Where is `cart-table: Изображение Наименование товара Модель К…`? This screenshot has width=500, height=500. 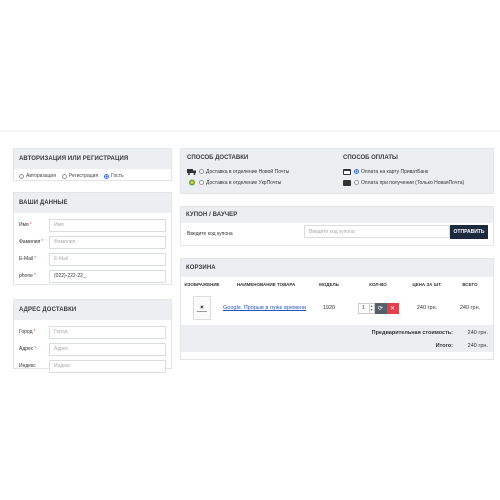
cart-table: Изображение Наименование товара Модель К… is located at coordinates (337, 300).